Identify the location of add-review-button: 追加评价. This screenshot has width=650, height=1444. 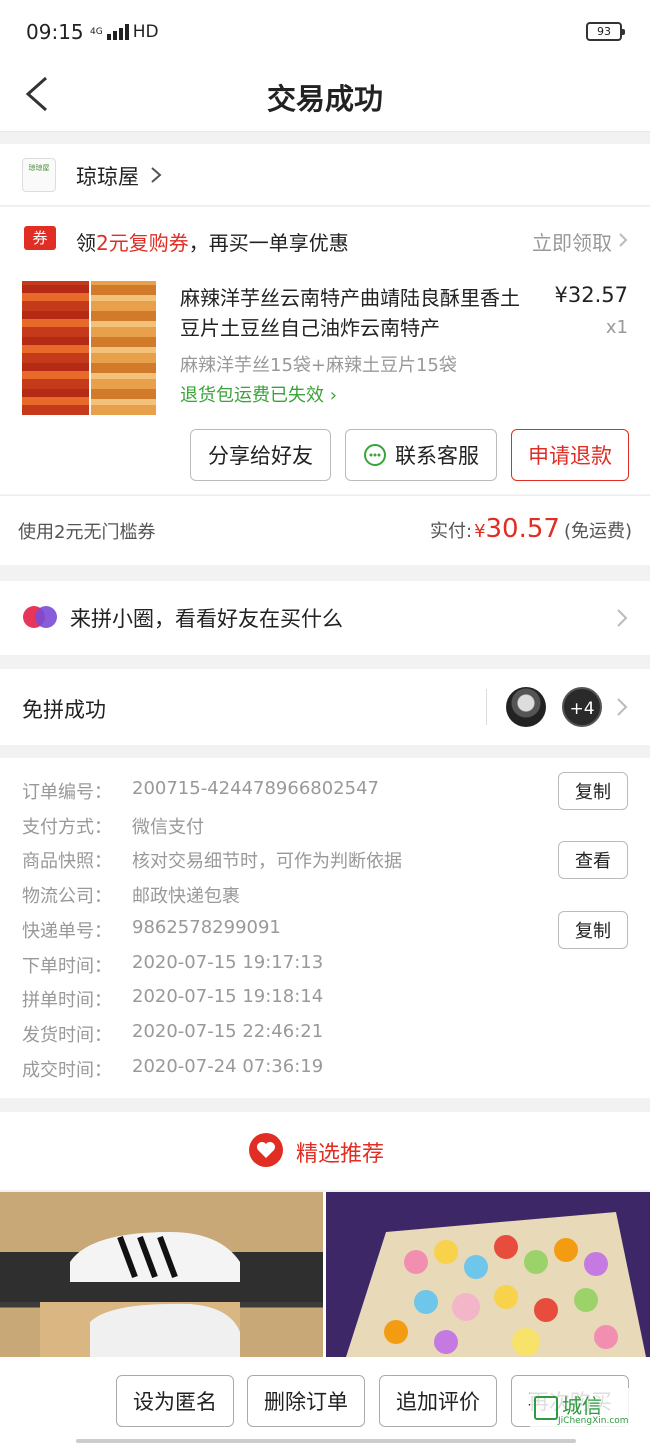
(438, 1401).